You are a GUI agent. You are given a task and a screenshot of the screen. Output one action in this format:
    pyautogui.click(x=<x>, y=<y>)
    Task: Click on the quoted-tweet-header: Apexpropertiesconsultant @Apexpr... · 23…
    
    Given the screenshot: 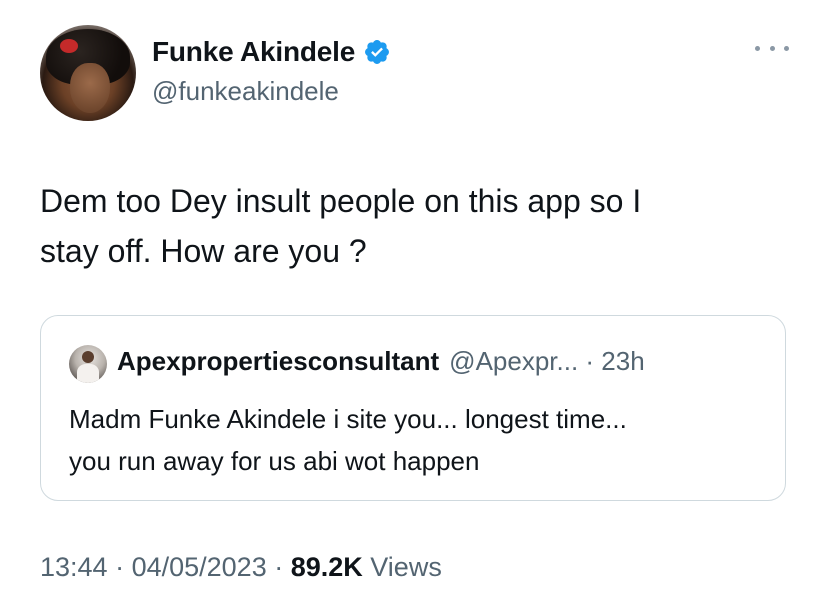 What is the action you would take?
    pyautogui.click(x=381, y=361)
    